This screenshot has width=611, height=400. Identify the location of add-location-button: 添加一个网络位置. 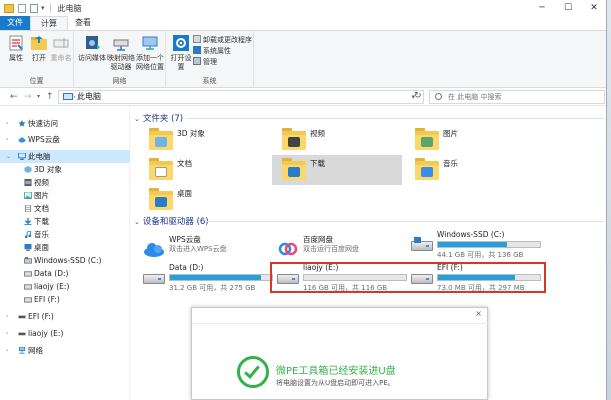
(150, 53).